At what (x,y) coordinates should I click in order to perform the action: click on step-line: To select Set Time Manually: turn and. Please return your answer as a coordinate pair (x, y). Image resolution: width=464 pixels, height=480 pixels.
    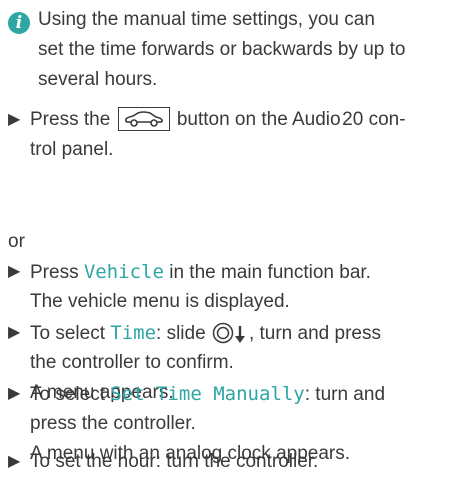
    Looking at the image, I should click on (208, 394).